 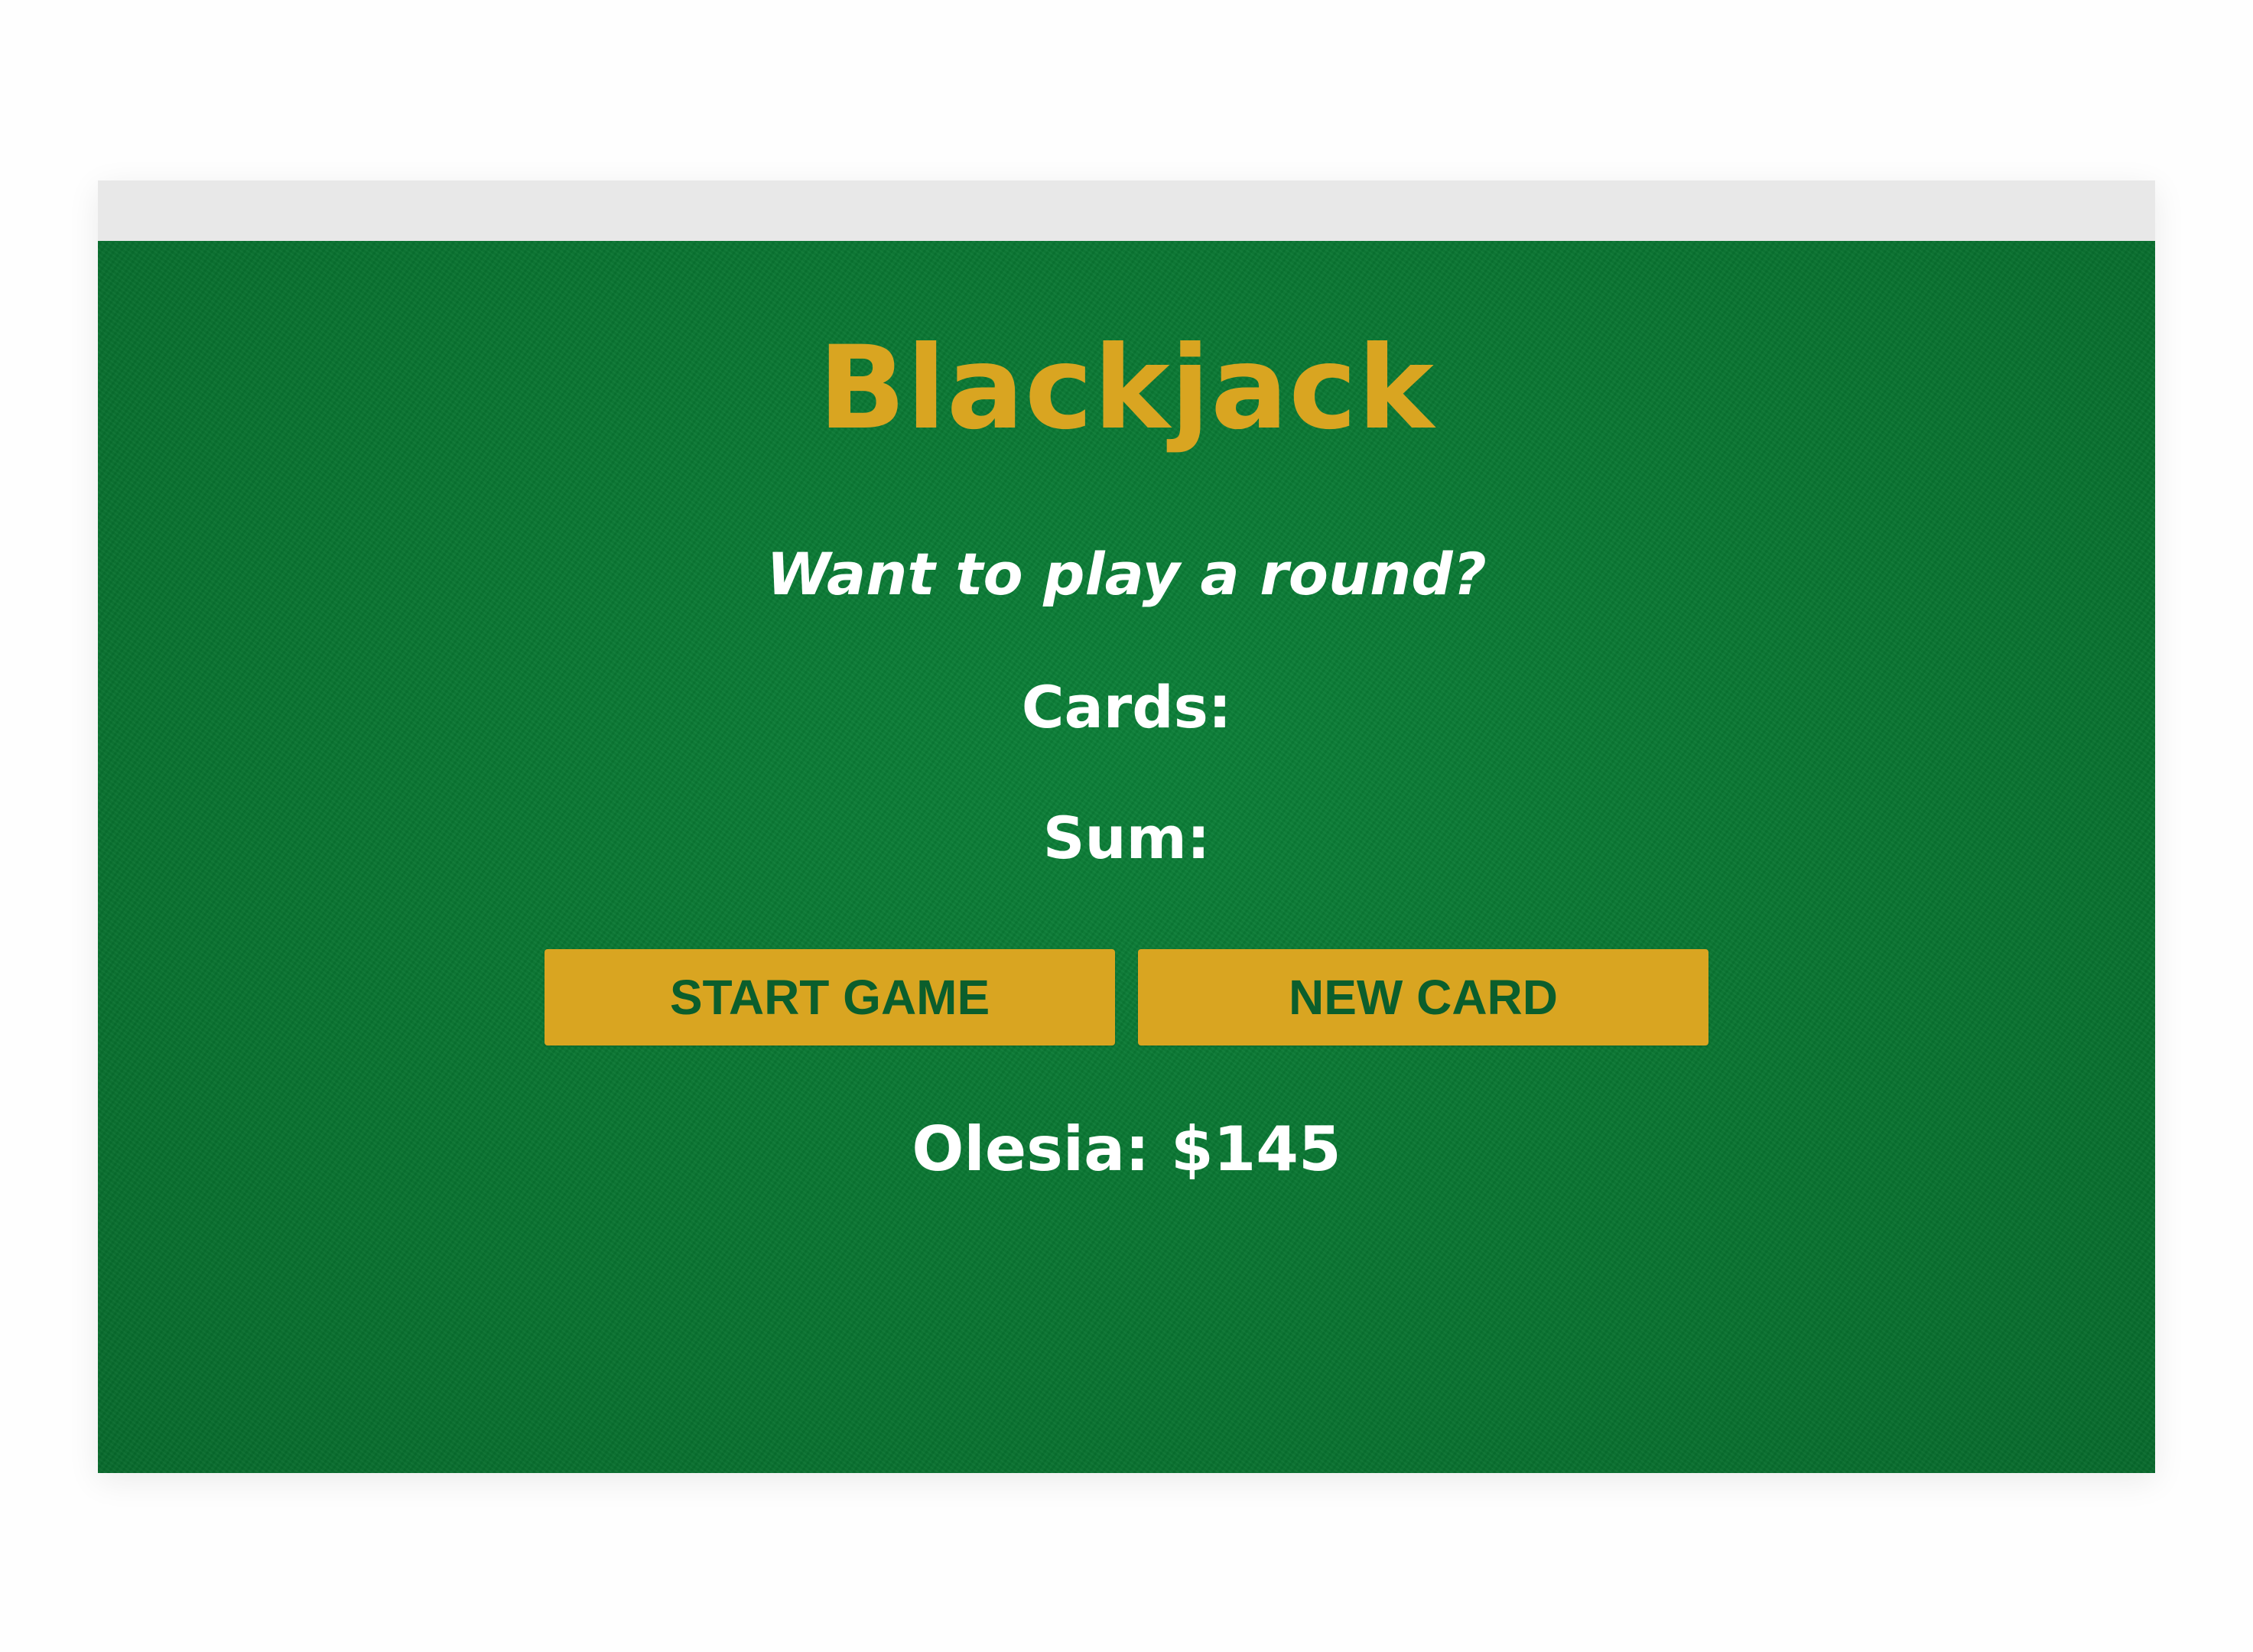 I want to click on start-game-button: START GAME, so click(x=830, y=998).